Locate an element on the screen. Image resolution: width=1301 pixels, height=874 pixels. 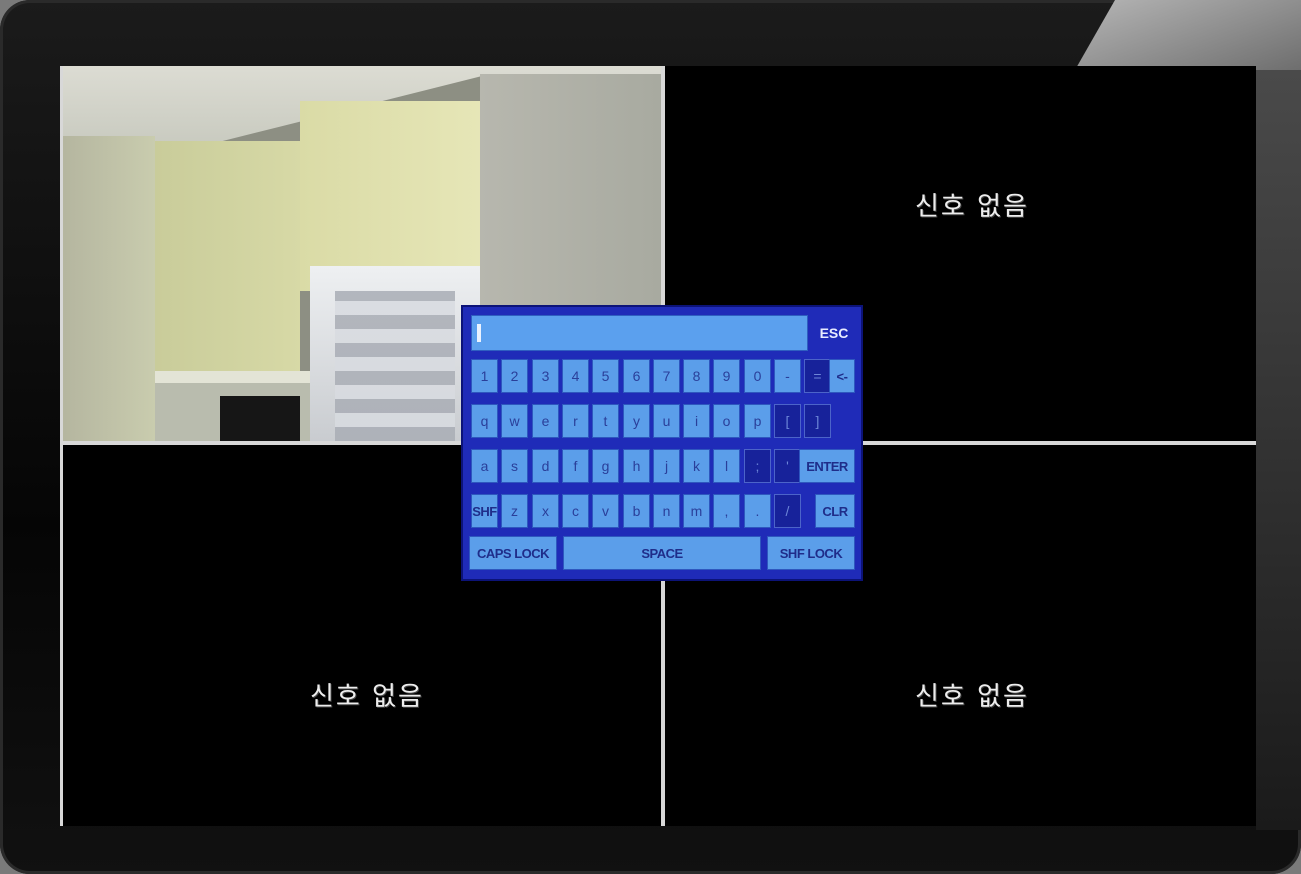
key-t: t is located at coordinates (605, 421).